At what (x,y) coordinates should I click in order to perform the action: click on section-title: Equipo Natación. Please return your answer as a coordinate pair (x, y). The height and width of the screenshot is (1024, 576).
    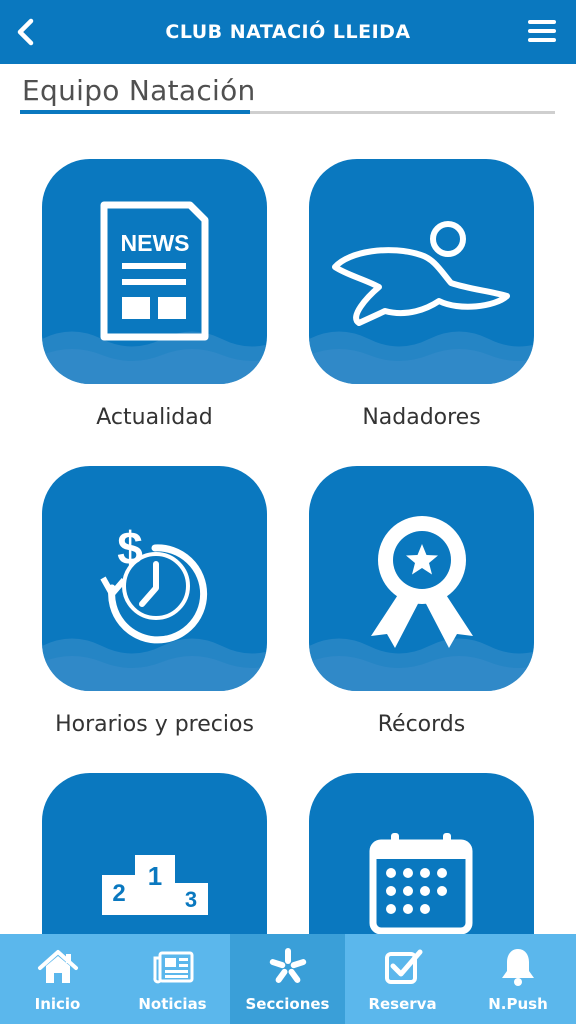
    Looking at the image, I should click on (139, 90).